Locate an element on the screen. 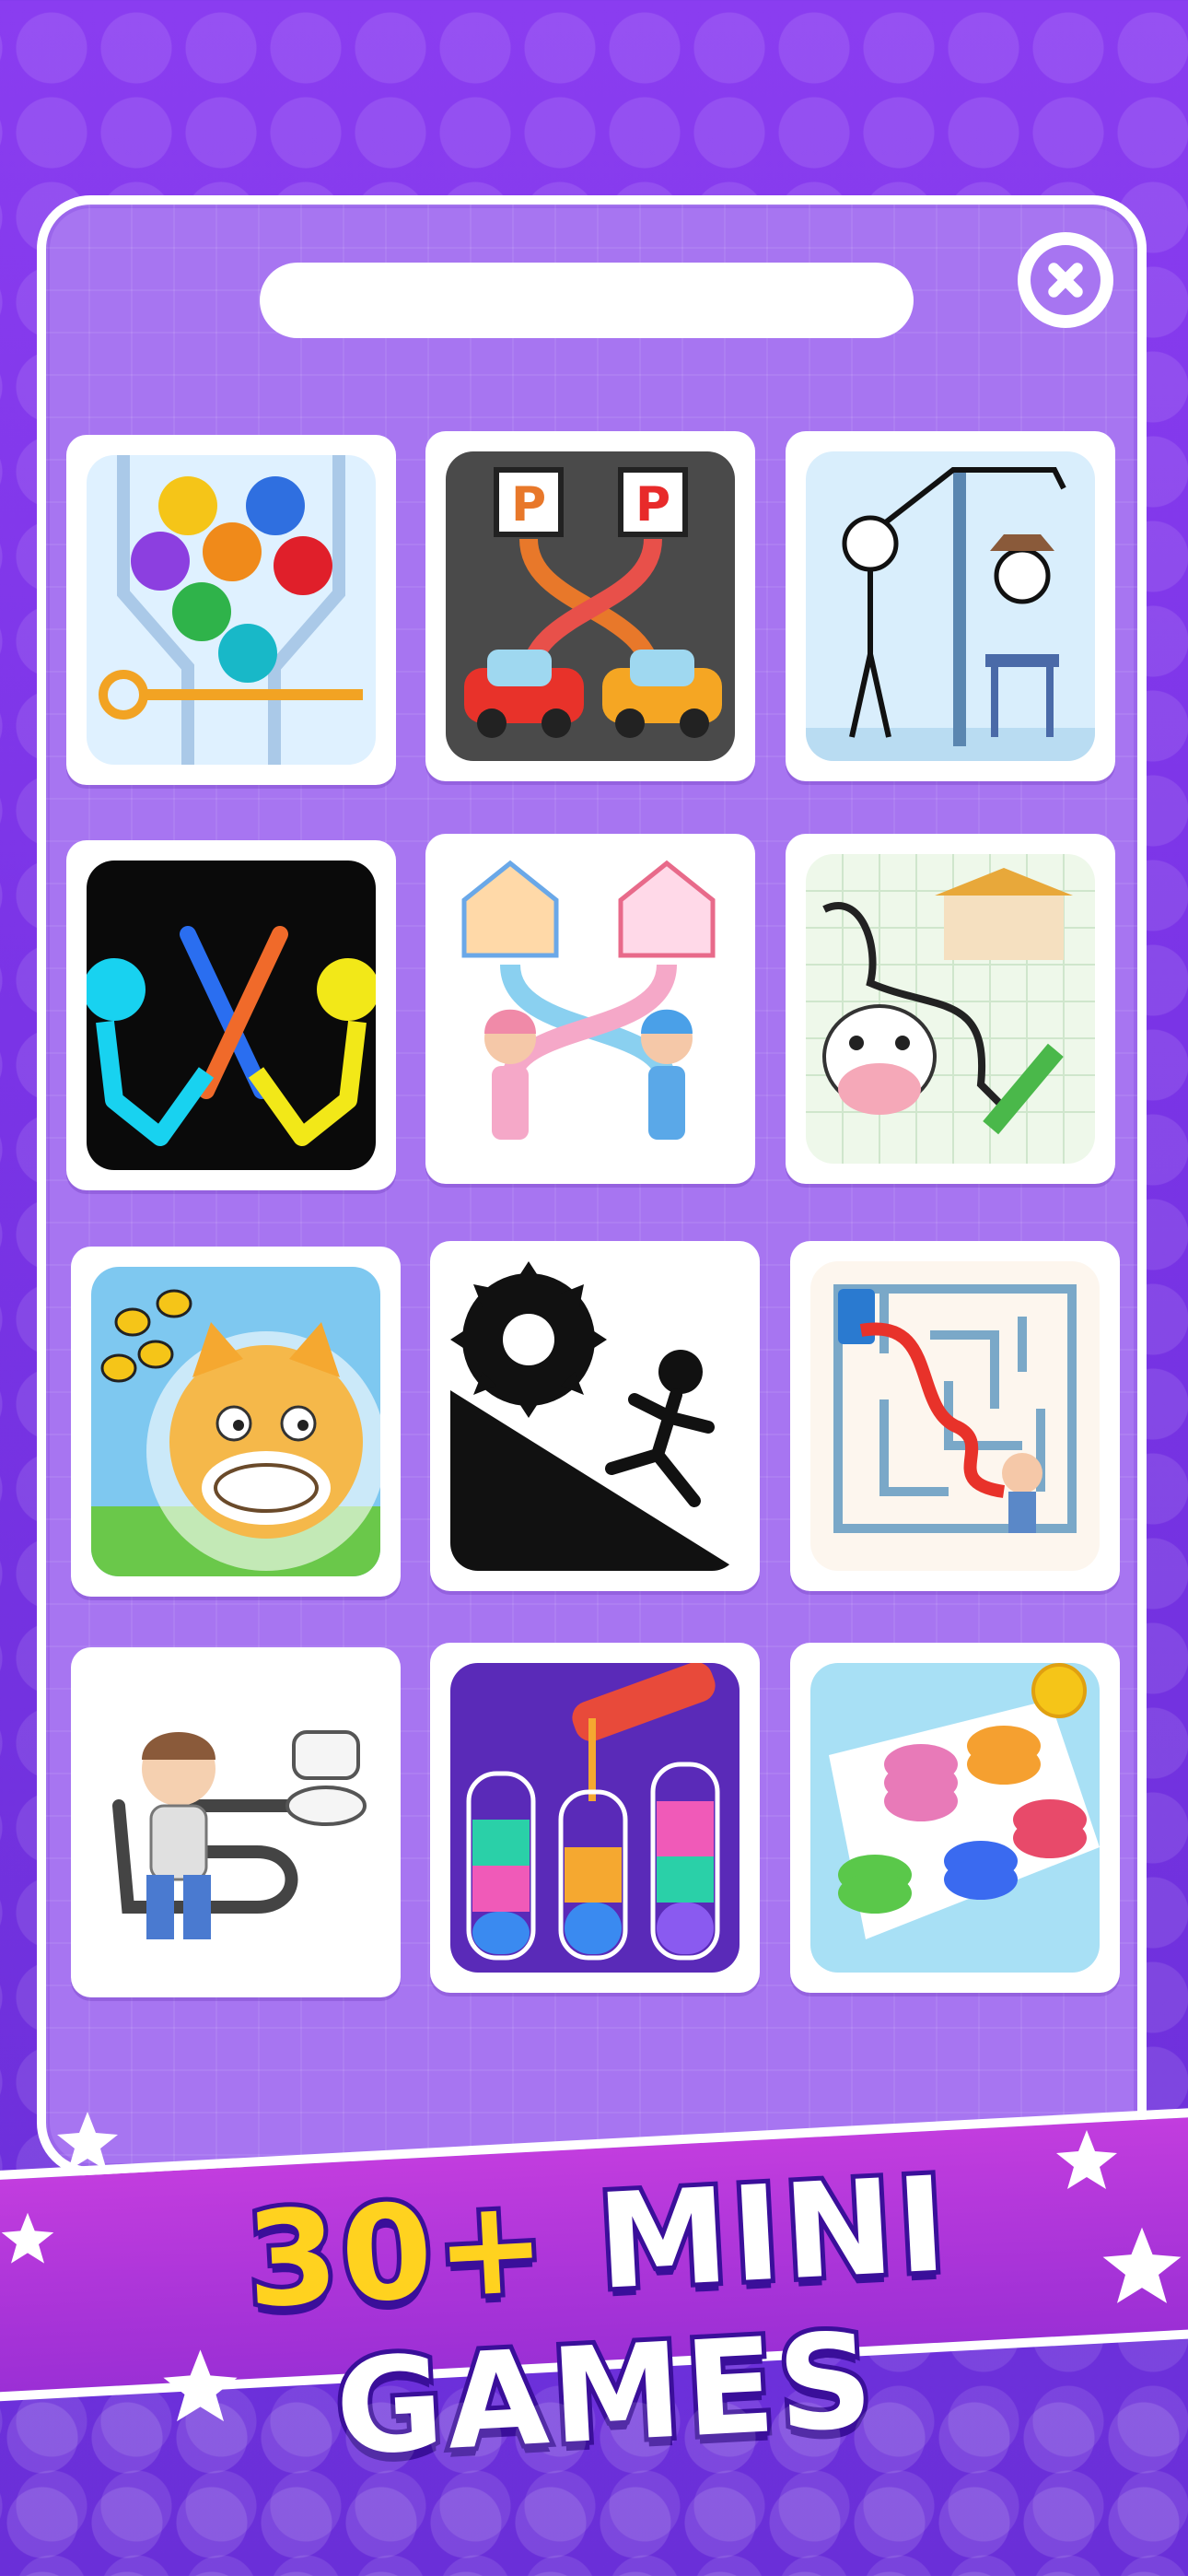  game-tile-toilet-maze is located at coordinates (955, 1416).